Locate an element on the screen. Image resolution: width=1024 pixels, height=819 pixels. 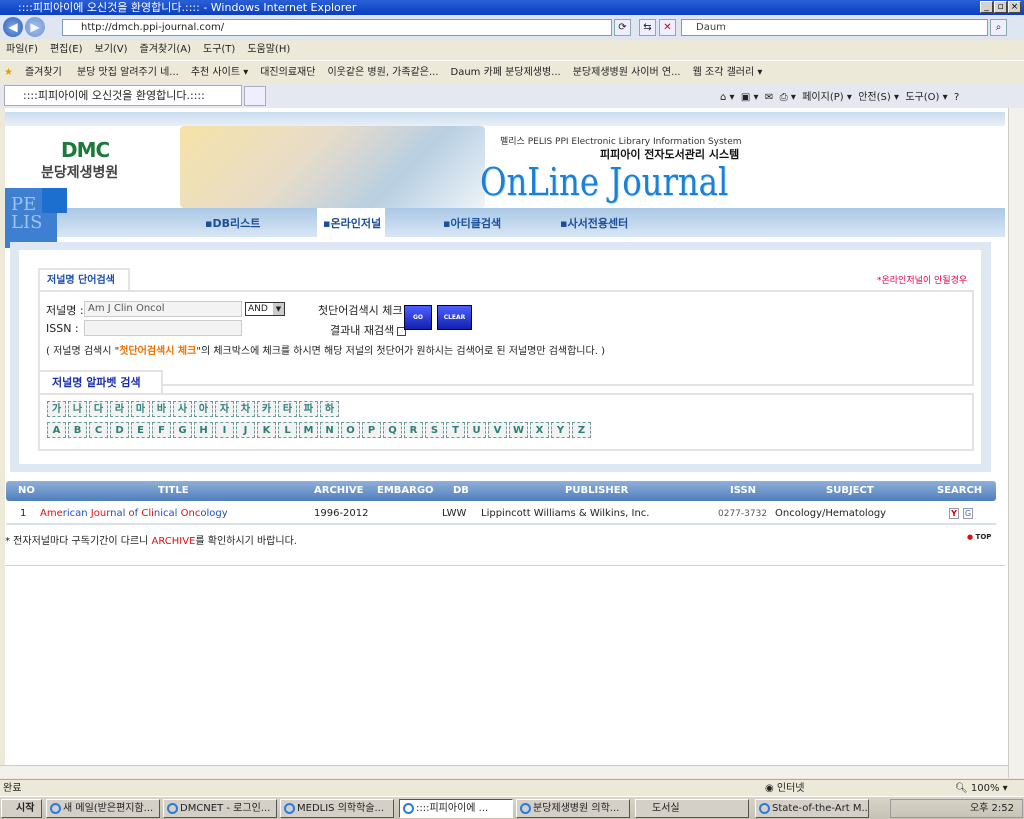
help-icon: ? is located at coordinates (956, 97).